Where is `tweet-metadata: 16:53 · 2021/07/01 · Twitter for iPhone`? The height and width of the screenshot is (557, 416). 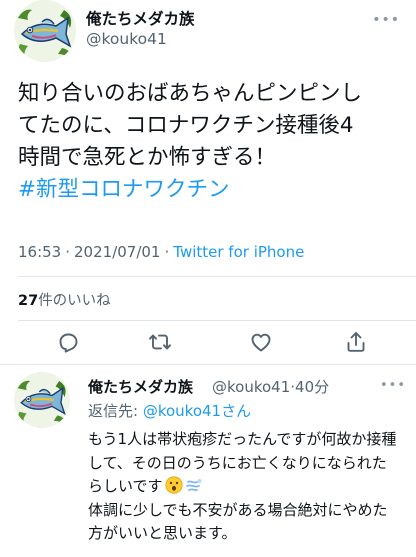 tweet-metadata: 16:53 · 2021/07/01 · Twitter for iPhone is located at coordinates (161, 252).